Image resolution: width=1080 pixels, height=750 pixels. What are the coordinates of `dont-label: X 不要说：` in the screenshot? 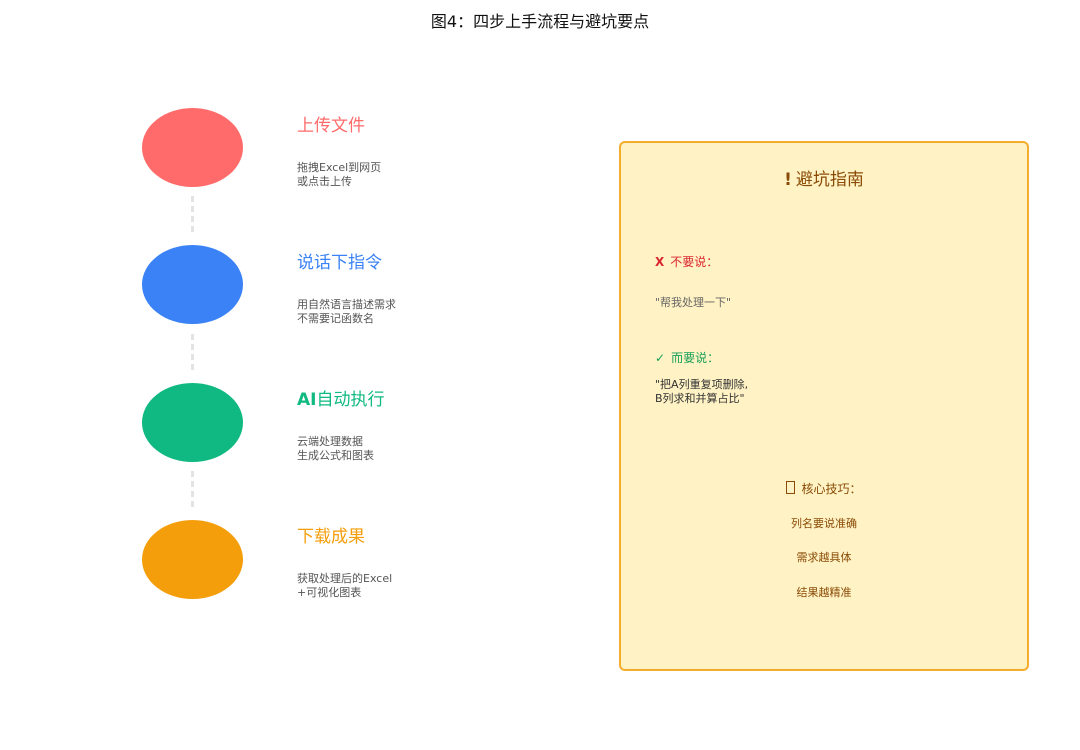 It's located at (686, 261).